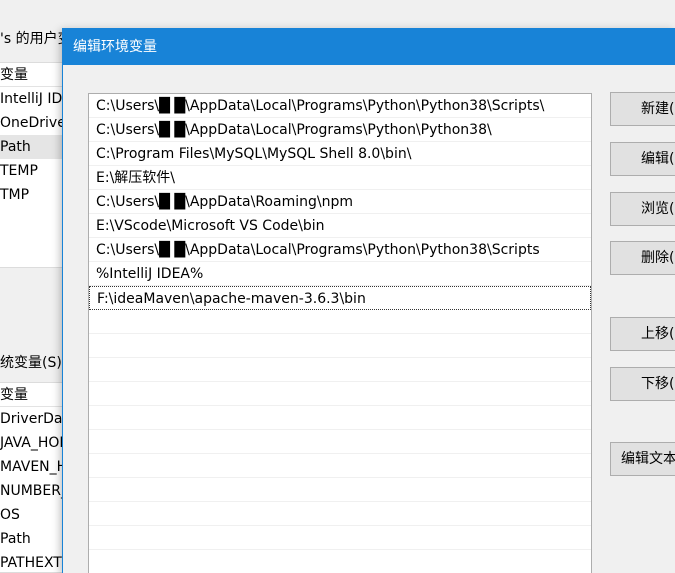  What do you see at coordinates (31, 99) in the screenshot?
I see `user-var-intellij: IntelliJ IDEA` at bounding box center [31, 99].